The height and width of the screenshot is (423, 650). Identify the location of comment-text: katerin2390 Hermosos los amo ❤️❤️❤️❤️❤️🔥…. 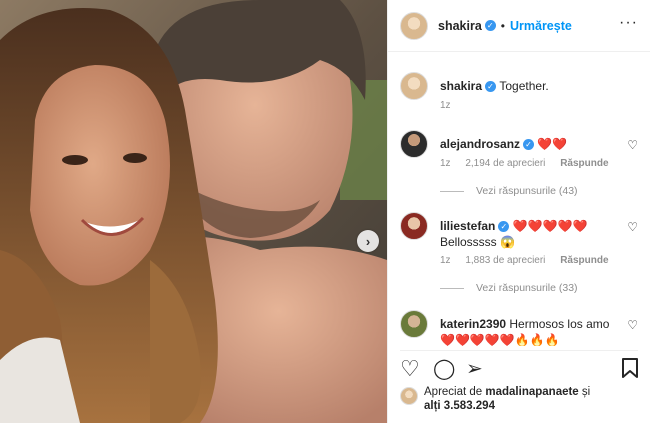
(529, 331).